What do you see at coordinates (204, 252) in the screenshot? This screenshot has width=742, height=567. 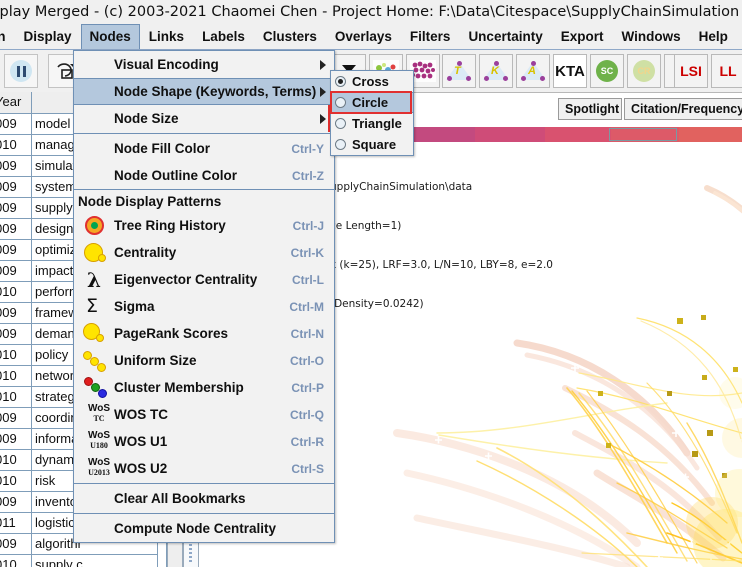 I see `menu-item-centrality: Centrality Ctrl-K` at bounding box center [204, 252].